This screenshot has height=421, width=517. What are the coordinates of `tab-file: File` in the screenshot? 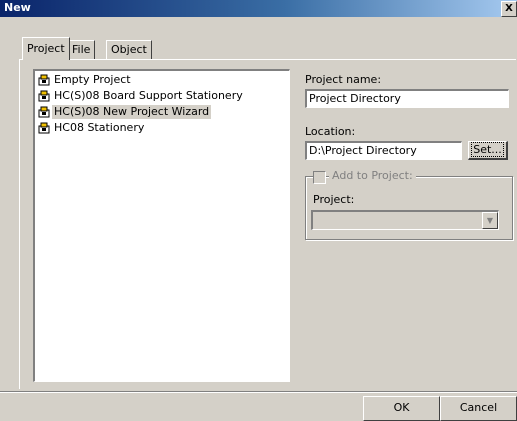 It's located at (81, 49).